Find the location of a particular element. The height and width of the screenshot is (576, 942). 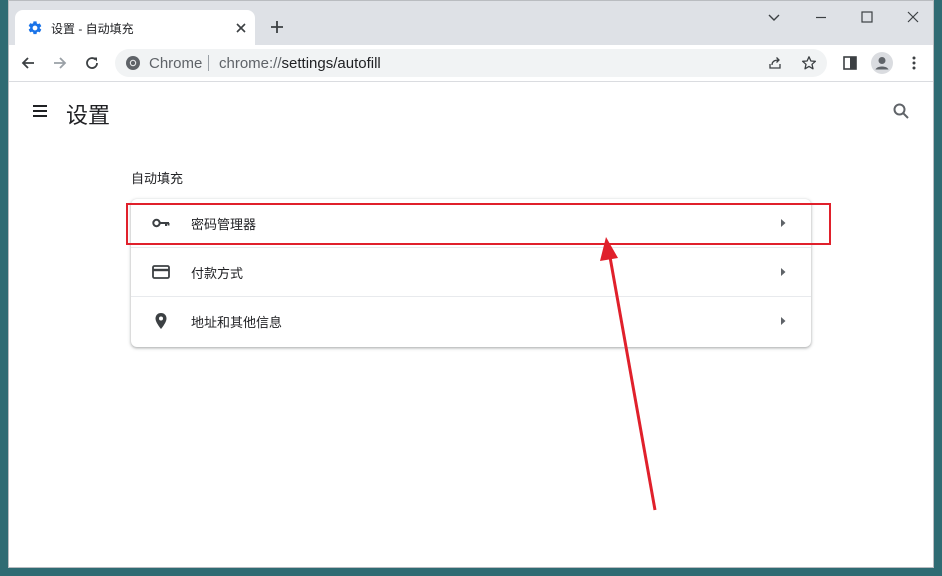

annotation-highlight-box is located at coordinates (478, 224).